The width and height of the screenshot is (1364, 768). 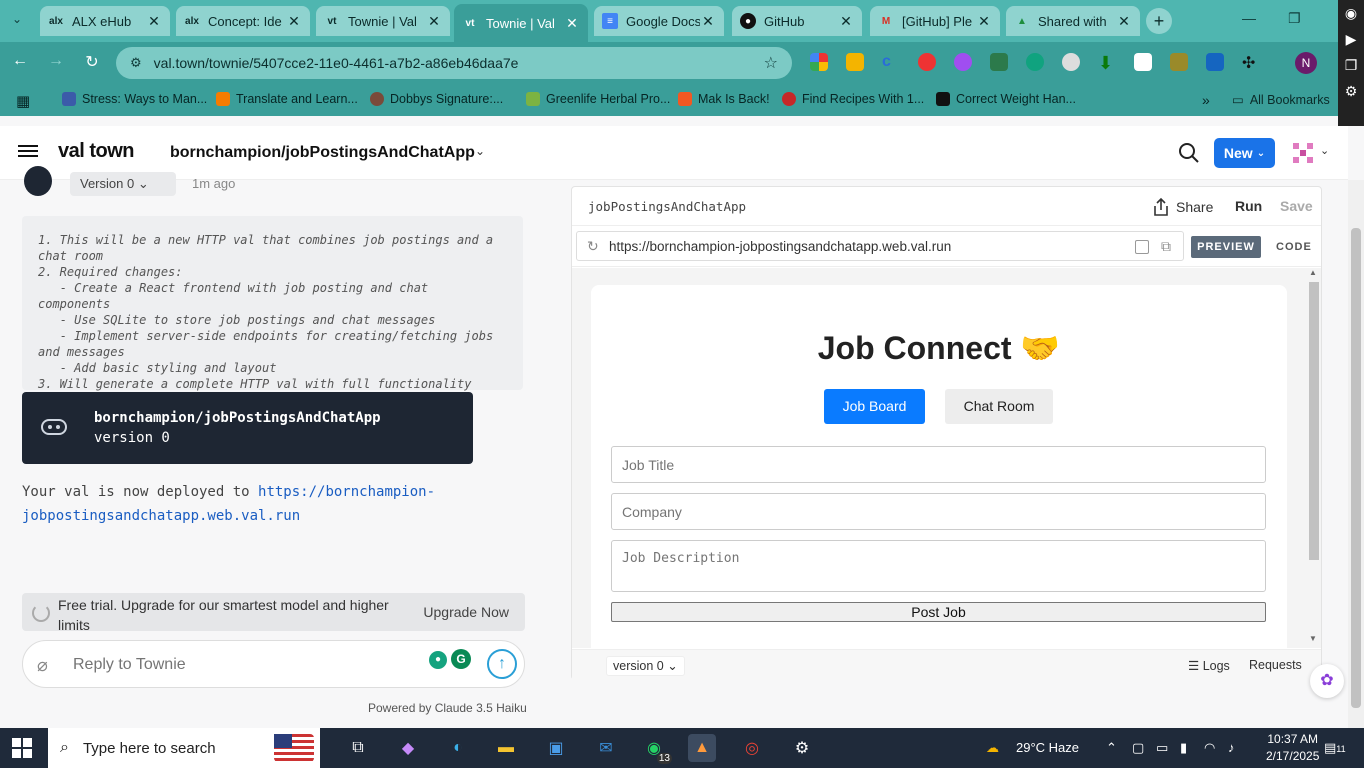 I want to click on mail-icon: ✉, so click(x=606, y=748).